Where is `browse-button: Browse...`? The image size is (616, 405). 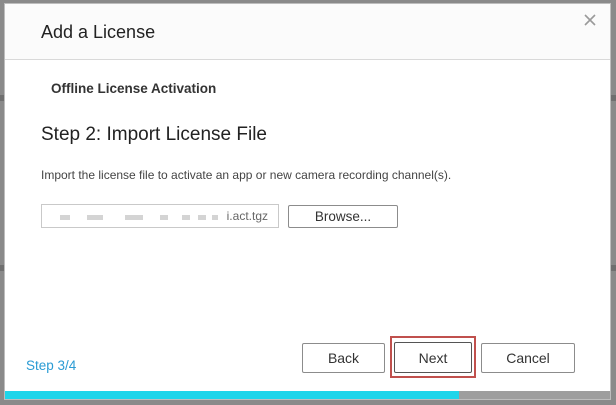
browse-button: Browse... is located at coordinates (343, 216).